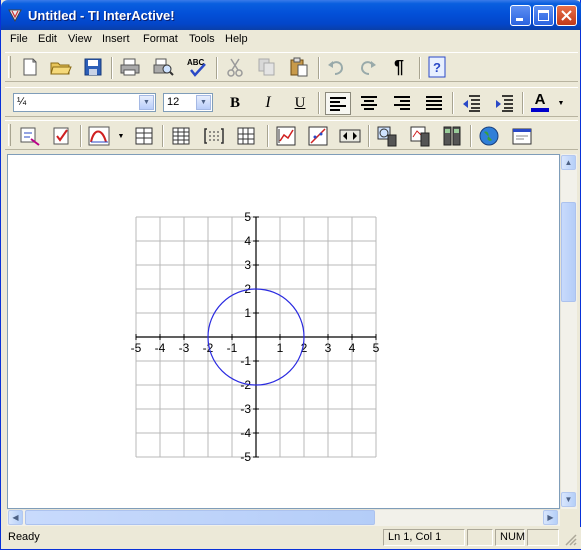 The image size is (581, 550). What do you see at coordinates (291, 39) in the screenshot?
I see `menu-bar: File Edit View Insert Format Tools Help` at bounding box center [291, 39].